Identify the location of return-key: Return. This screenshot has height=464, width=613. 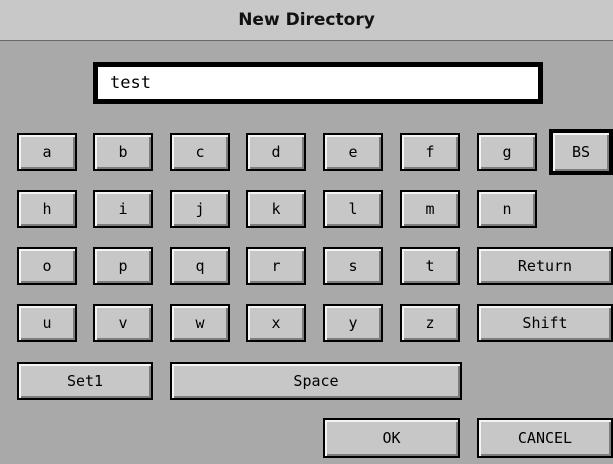
(545, 266).